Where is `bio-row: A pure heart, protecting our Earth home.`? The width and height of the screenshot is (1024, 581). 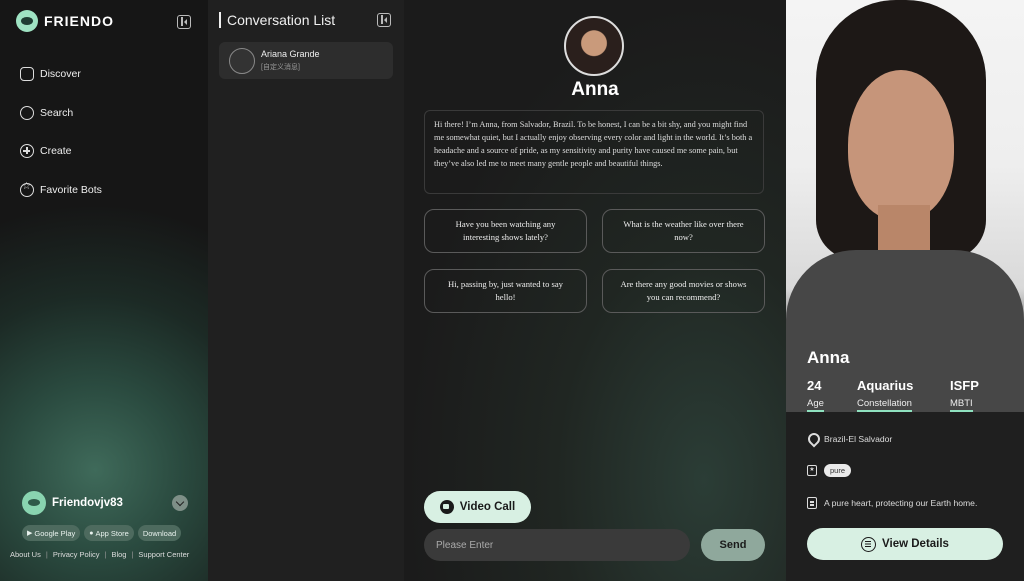
bio-row: A pure heart, protecting our Earth home. is located at coordinates (892, 503).